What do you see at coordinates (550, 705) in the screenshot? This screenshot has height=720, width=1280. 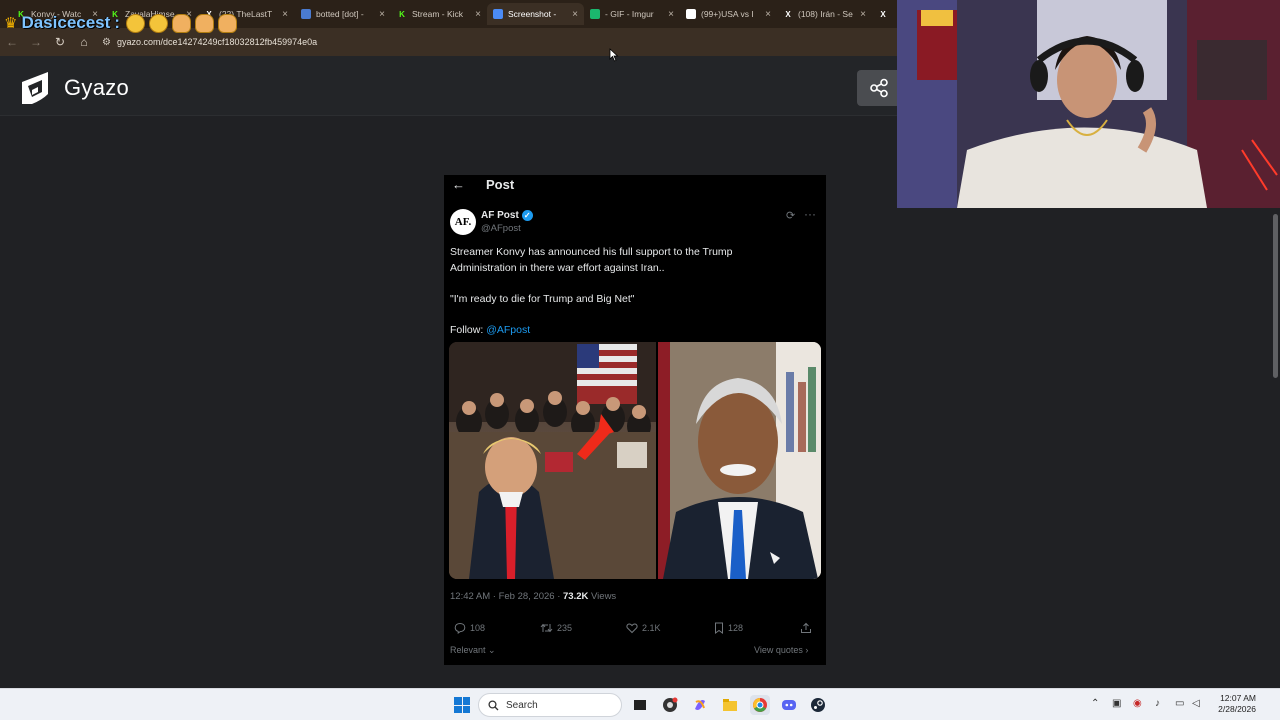 I see `taskbar-search: Search` at bounding box center [550, 705].